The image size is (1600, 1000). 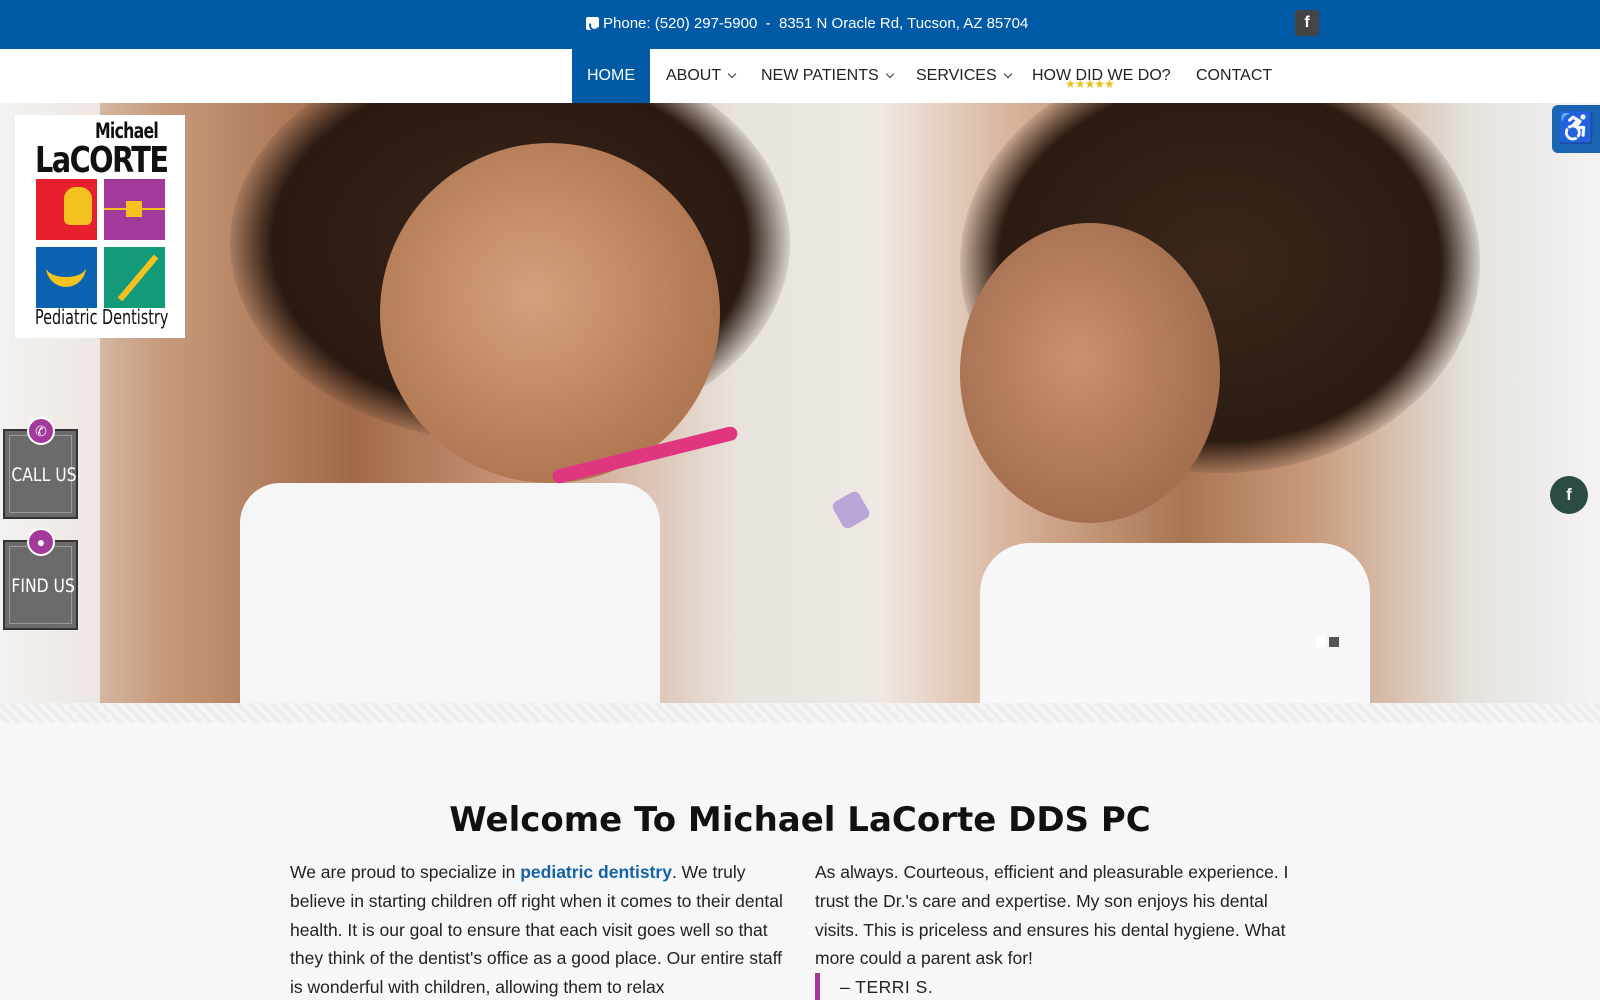 I want to click on page-title: Welcome To Michael LaCorte DDS PC, so click(x=800, y=820).